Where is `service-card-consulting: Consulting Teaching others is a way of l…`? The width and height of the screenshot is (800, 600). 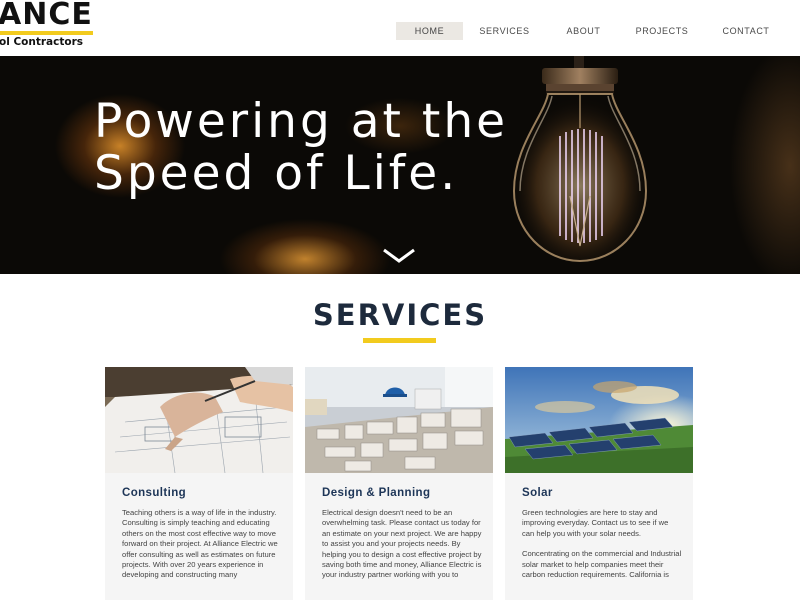 service-card-consulting: Consulting Teaching others is a way of l… is located at coordinates (199, 483).